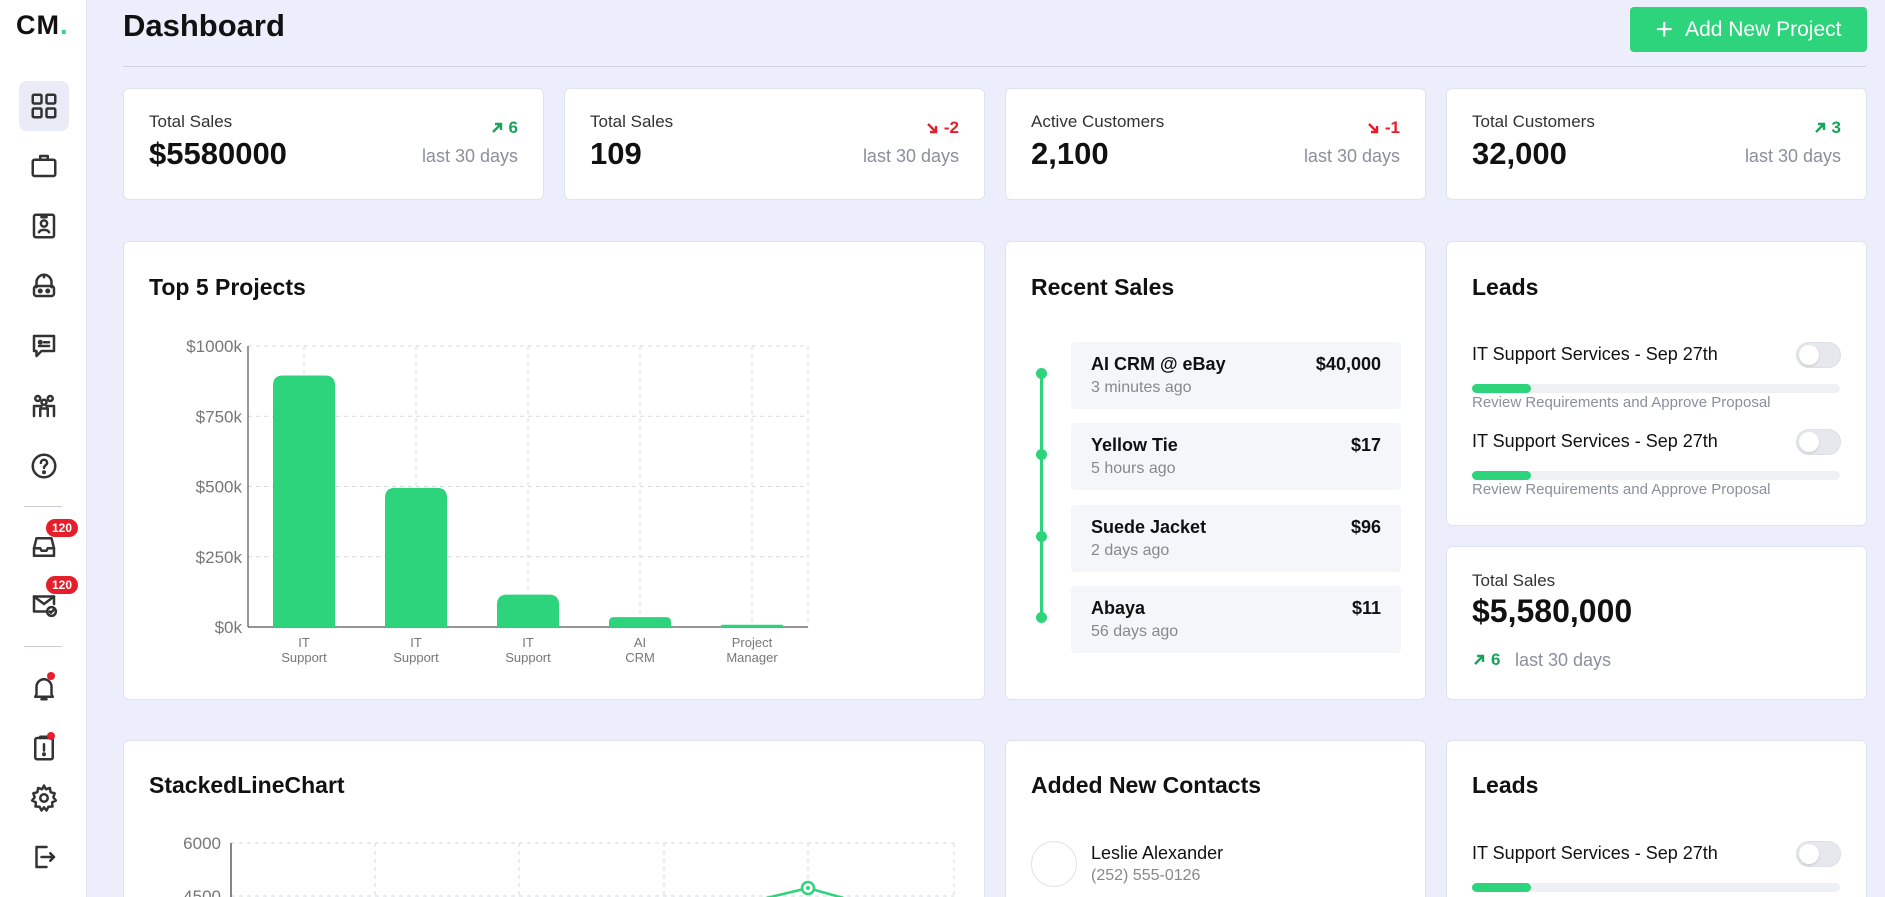  I want to click on y-tick-label: 6000, so click(202, 843).